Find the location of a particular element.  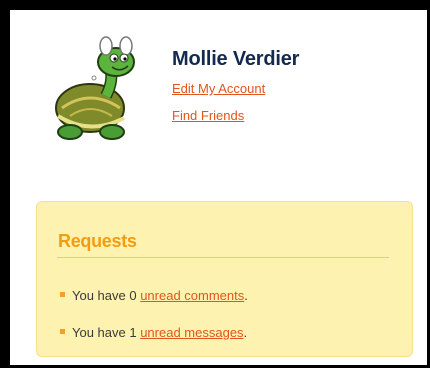

user-name: Mollie Verdier is located at coordinates (236, 59).